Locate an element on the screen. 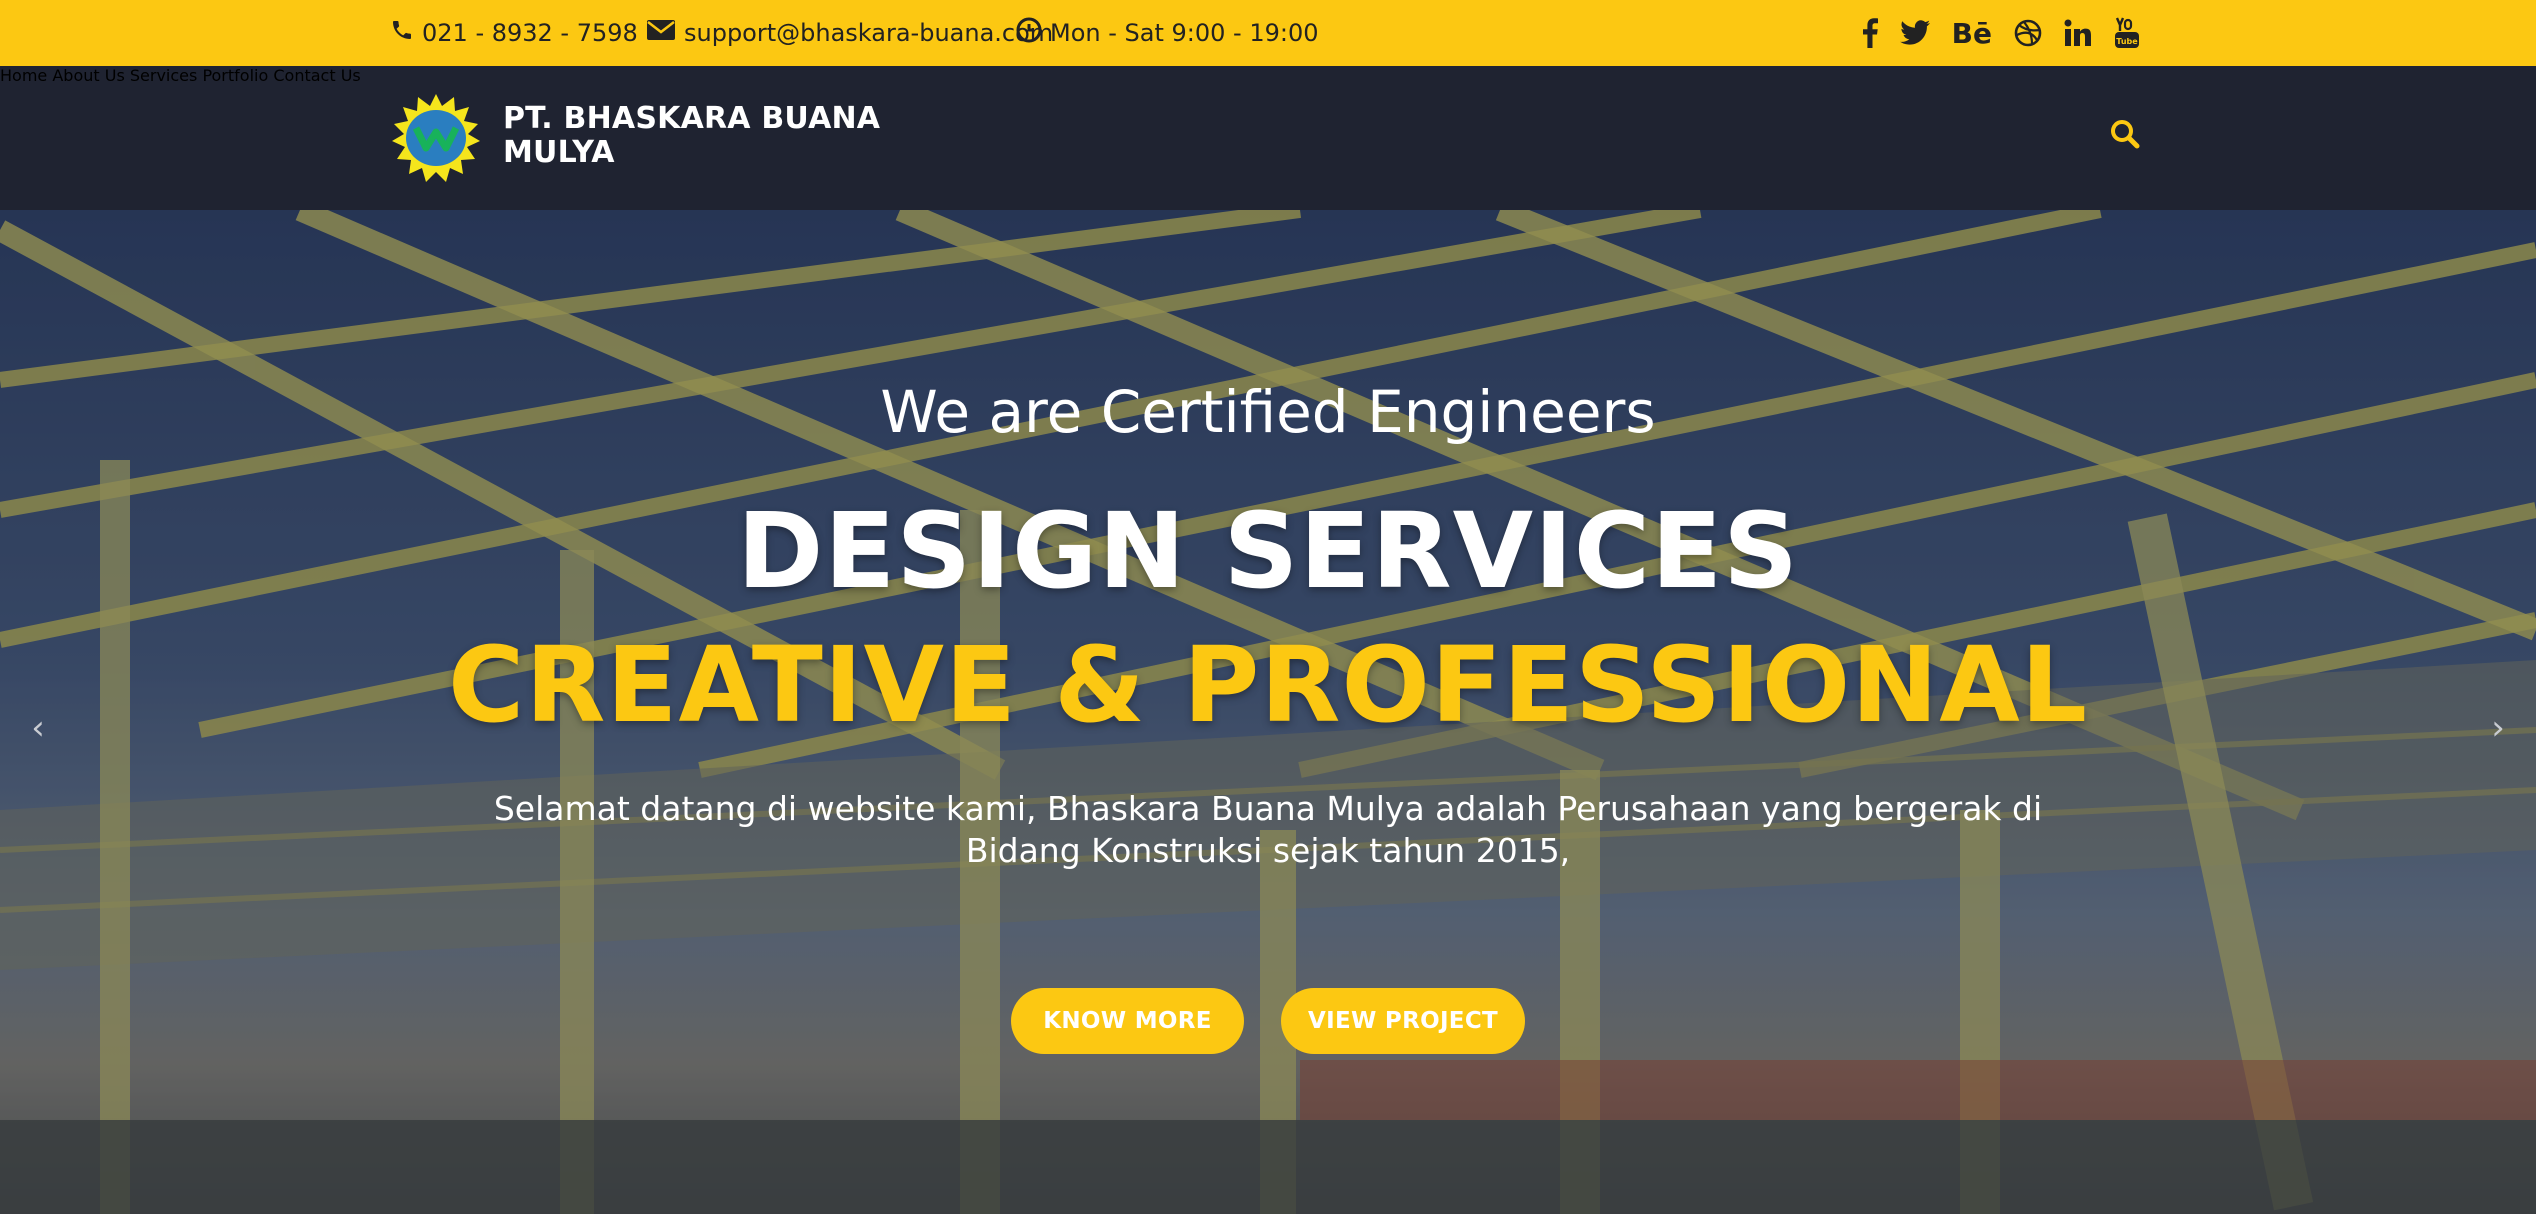  twitter-icon is located at coordinates (1914, 33).